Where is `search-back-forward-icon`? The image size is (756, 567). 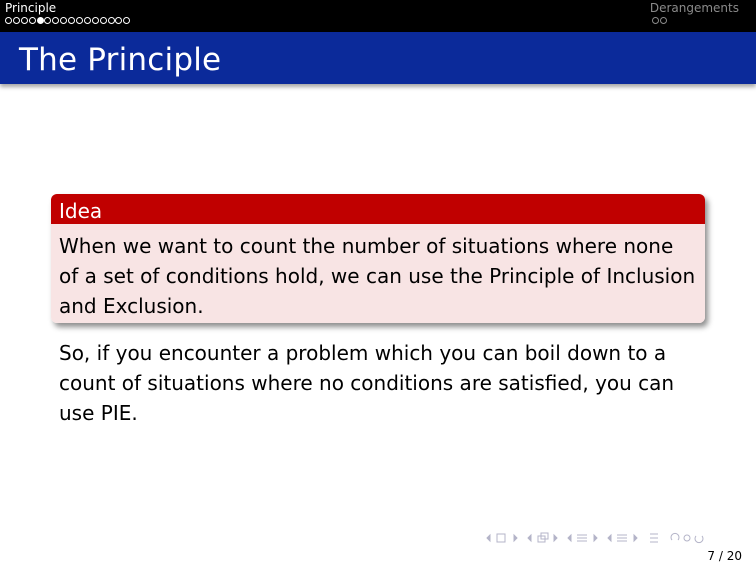
search-back-forward-icon is located at coordinates (687, 538).